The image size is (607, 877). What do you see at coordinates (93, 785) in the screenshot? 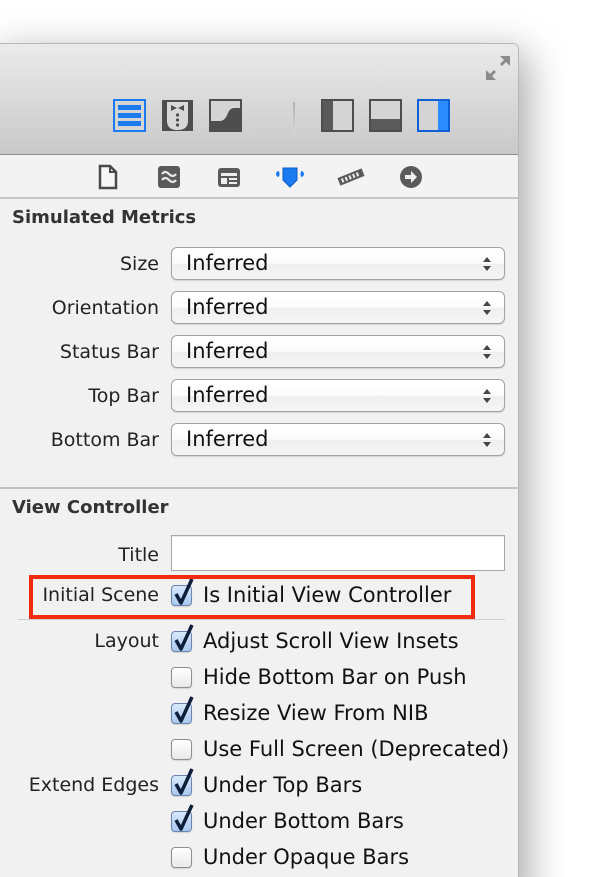
I see `extend-edges-label: Extend Edges` at bounding box center [93, 785].